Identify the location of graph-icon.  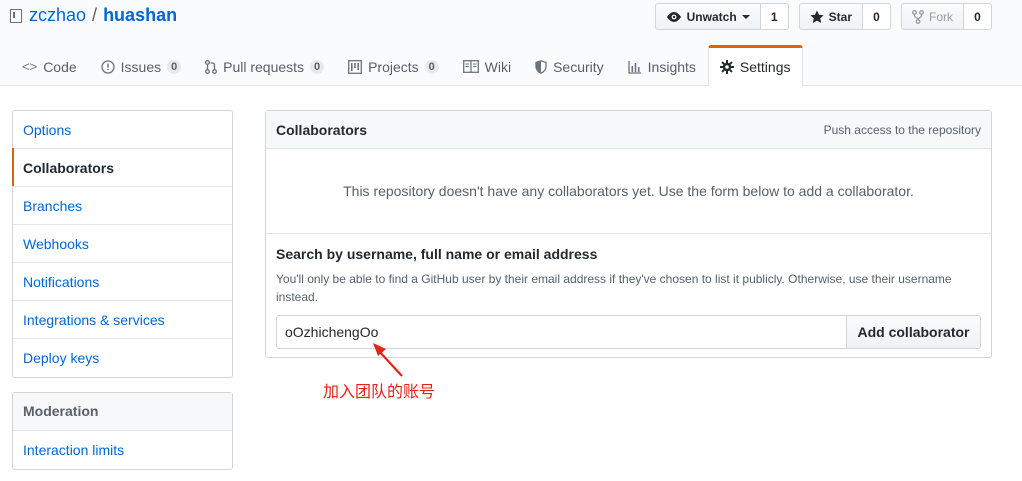
(634, 67).